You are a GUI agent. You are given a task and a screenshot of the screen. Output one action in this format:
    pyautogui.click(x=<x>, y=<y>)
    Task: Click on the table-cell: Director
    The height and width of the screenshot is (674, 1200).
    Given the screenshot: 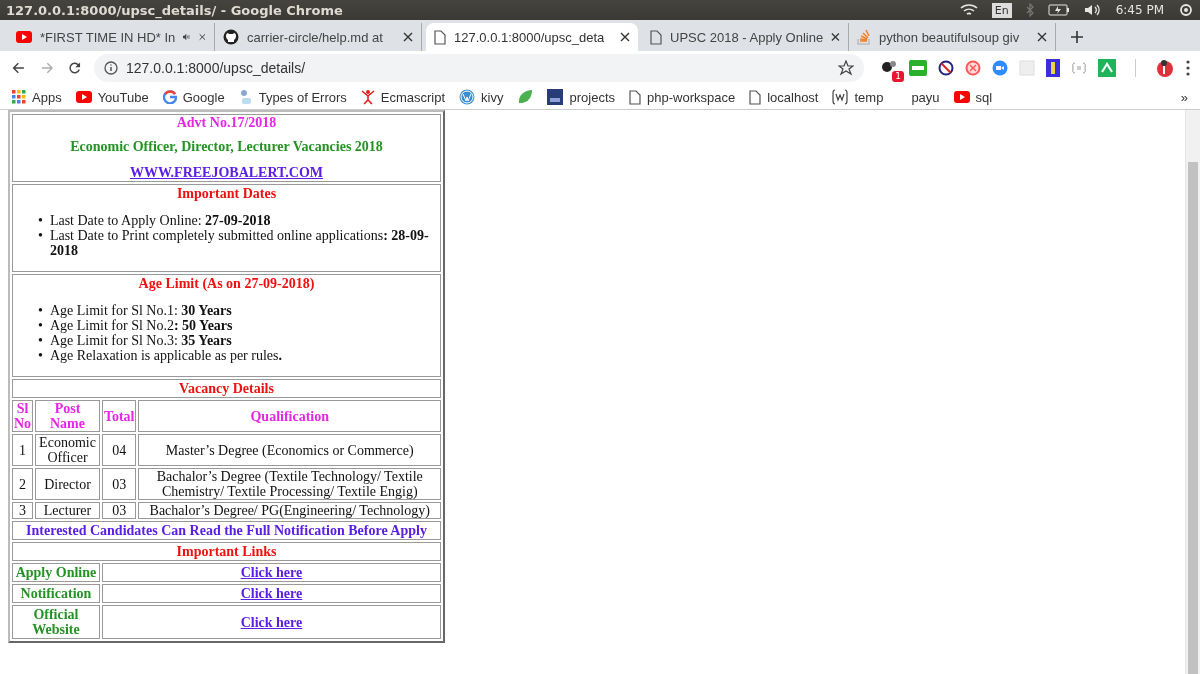 What is the action you would take?
    pyautogui.click(x=67, y=484)
    